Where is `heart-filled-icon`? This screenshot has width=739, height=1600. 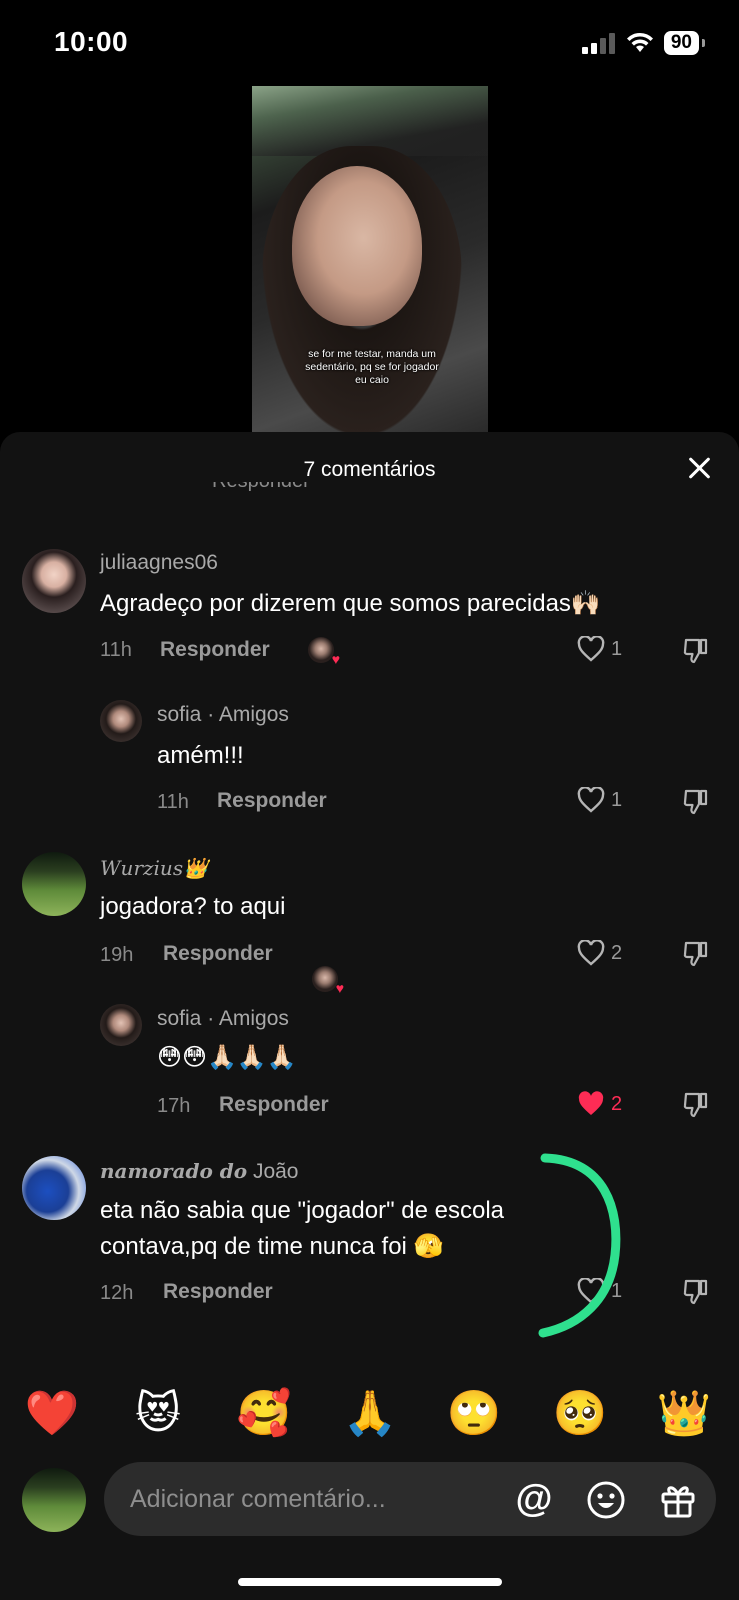 heart-filled-icon is located at coordinates (591, 1103).